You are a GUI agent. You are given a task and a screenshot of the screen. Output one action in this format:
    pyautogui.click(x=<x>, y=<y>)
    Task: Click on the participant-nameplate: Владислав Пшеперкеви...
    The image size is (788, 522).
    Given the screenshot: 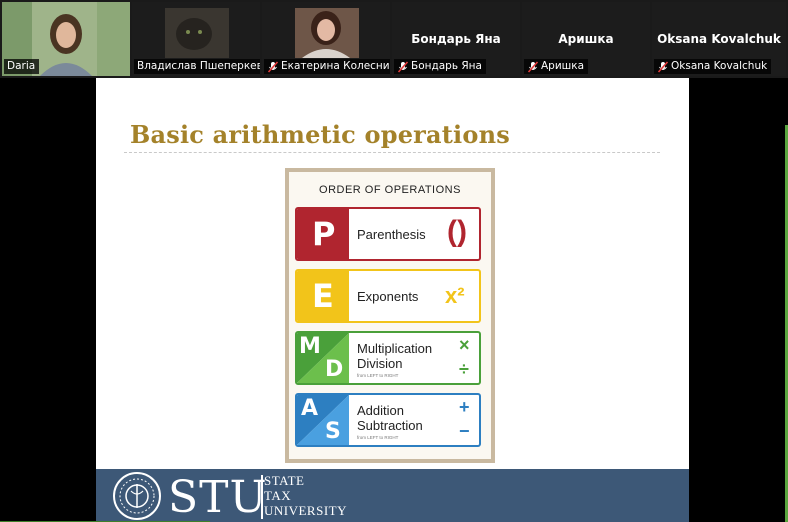 What is the action you would take?
    pyautogui.click(x=197, y=66)
    